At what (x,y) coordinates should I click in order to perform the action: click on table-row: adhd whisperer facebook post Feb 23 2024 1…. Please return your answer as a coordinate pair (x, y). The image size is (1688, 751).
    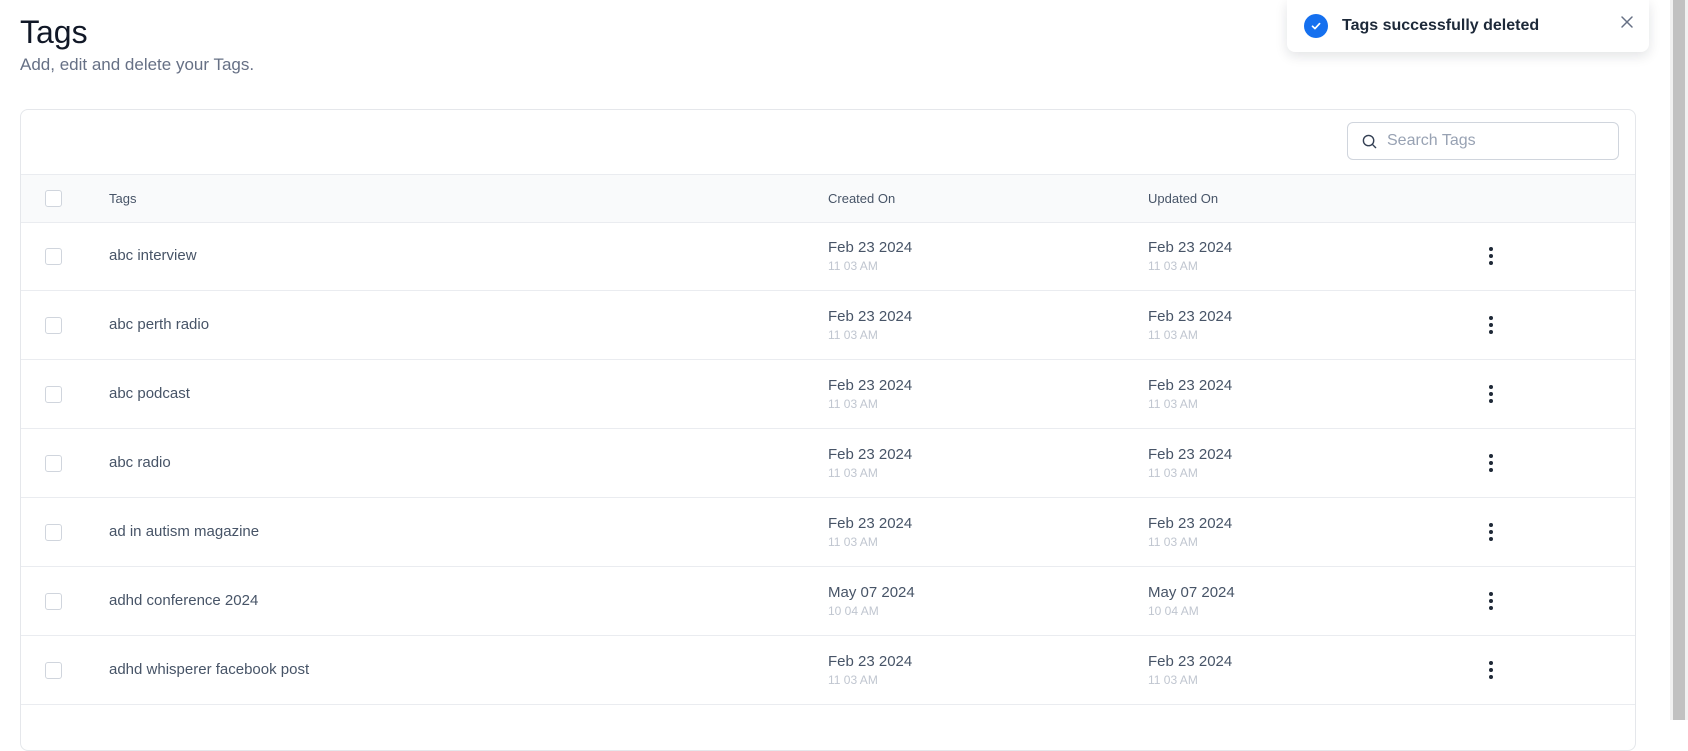
    Looking at the image, I should click on (828, 670).